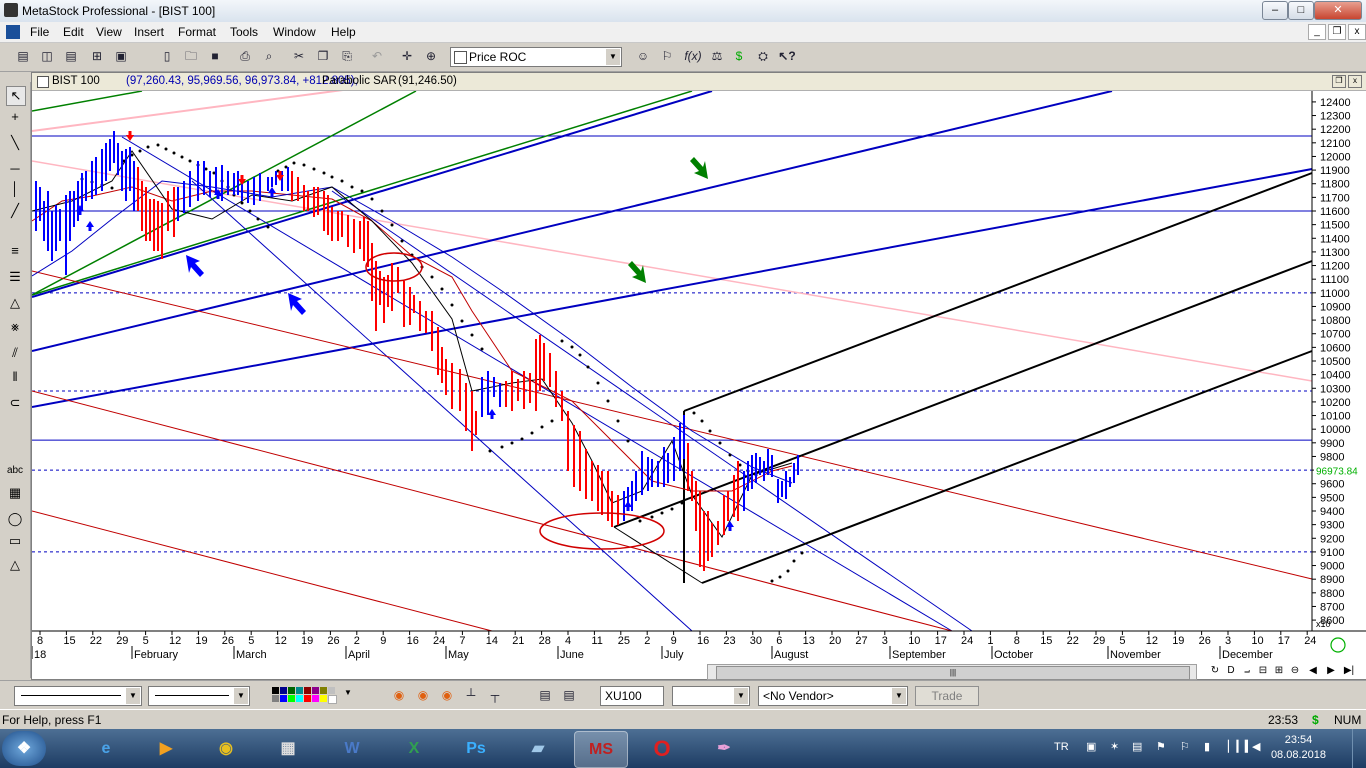 This screenshot has height=768, width=1366. Describe the element at coordinates (1331, 671) in the screenshot. I see `scroll-right-icon: ▶` at that location.